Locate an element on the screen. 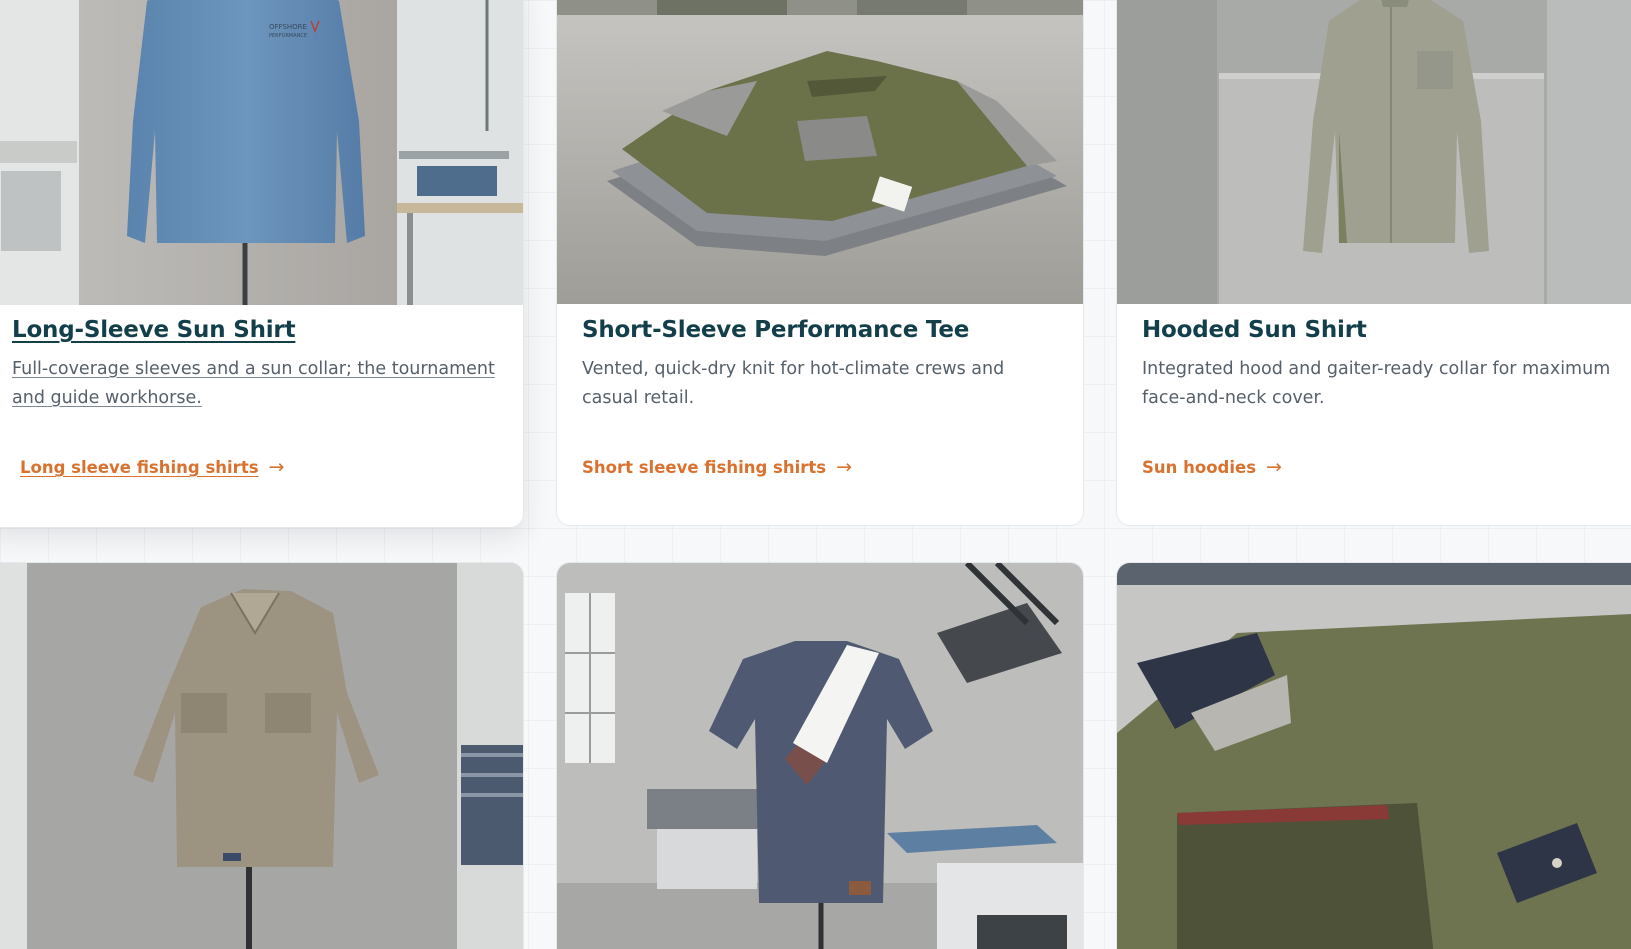 The image size is (1631, 949). product-card-button-down is located at coordinates (262, 755).